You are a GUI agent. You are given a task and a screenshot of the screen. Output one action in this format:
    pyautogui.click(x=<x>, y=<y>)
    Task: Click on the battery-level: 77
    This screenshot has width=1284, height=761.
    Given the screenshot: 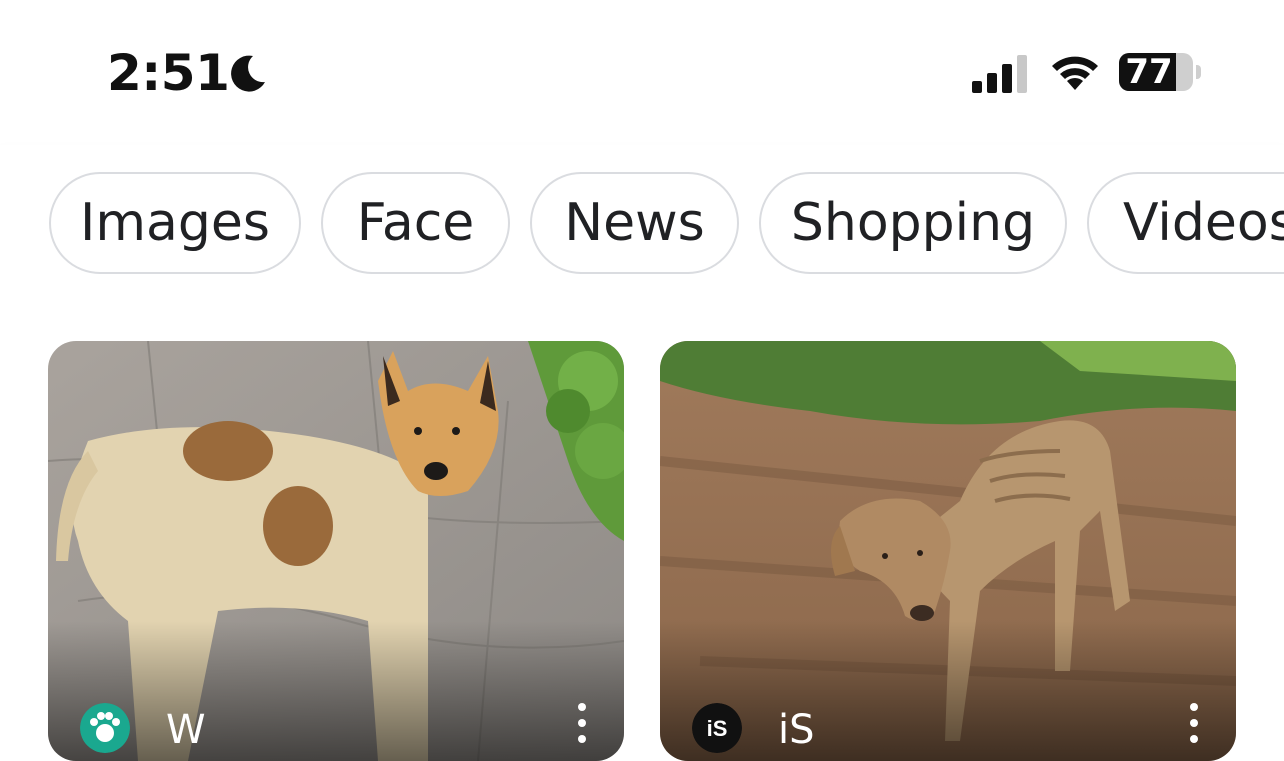 What is the action you would take?
    pyautogui.click(x=1149, y=72)
    